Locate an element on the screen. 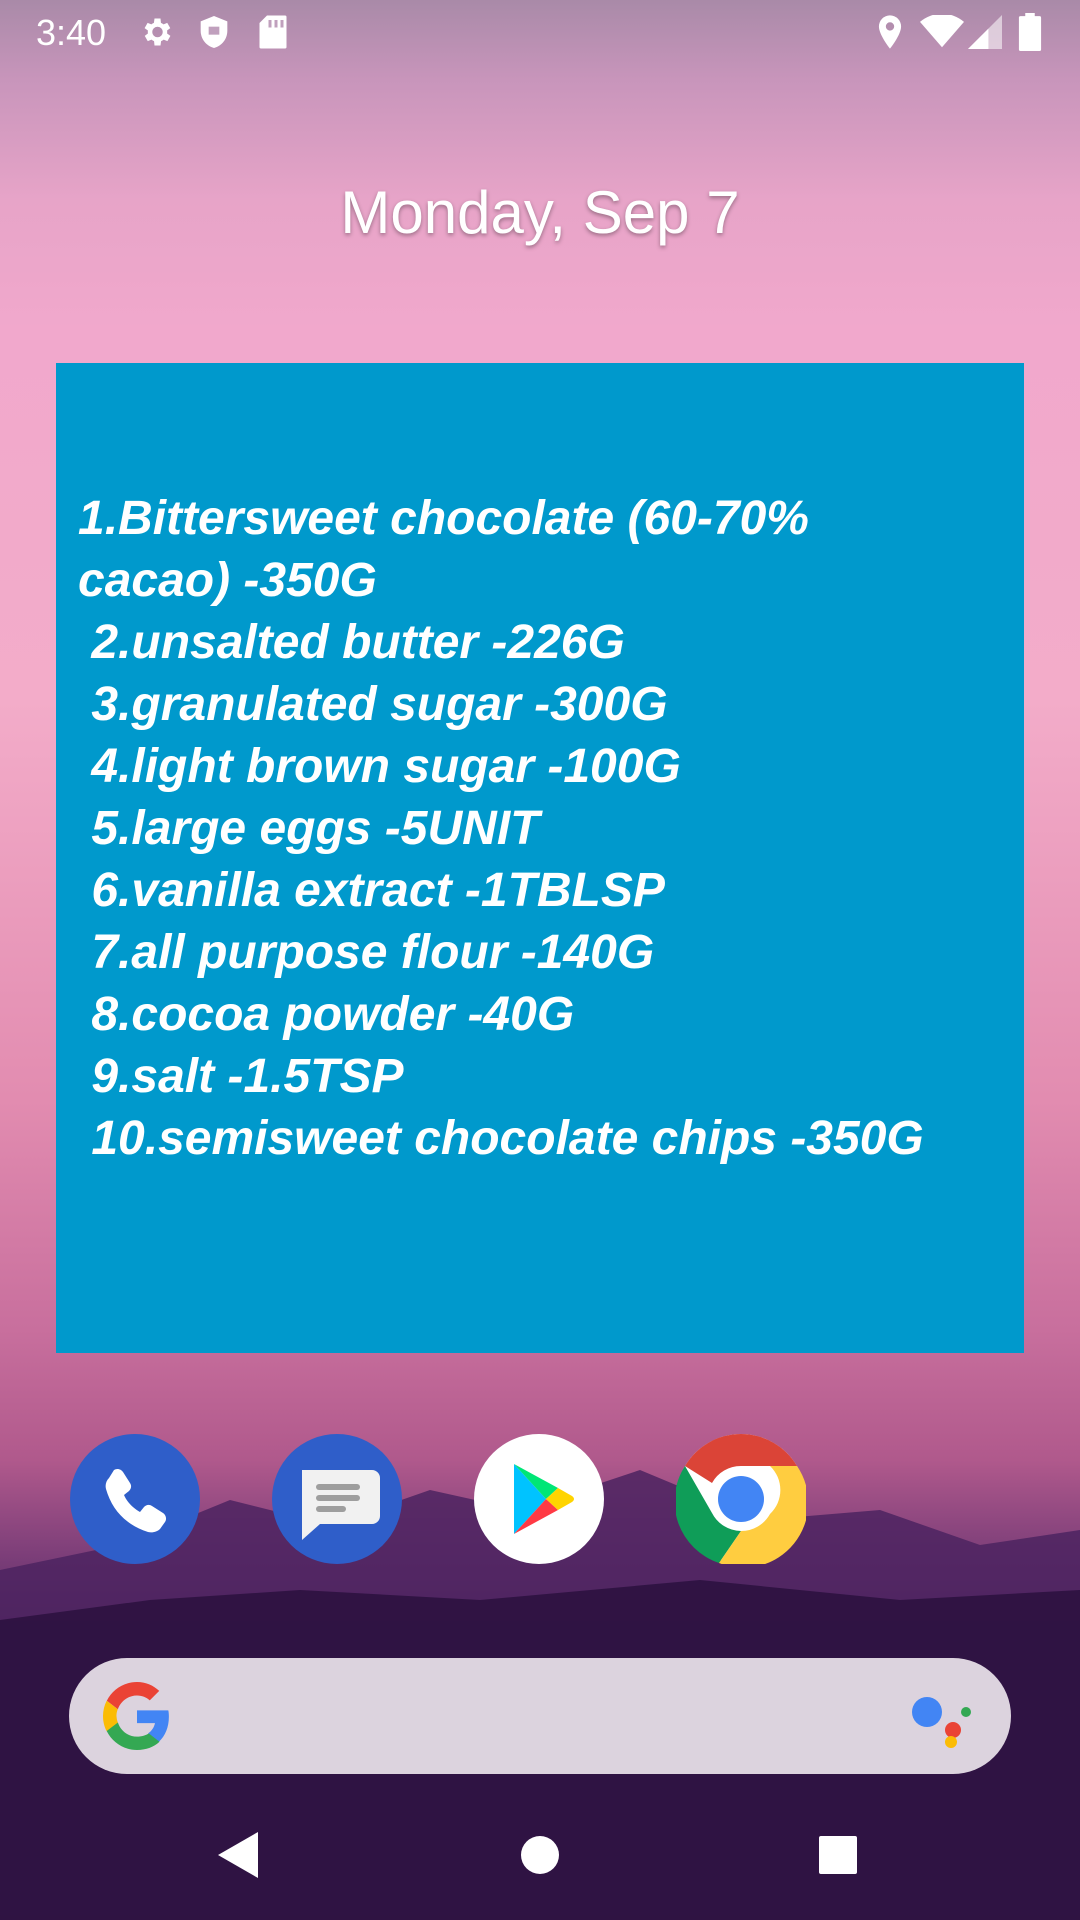 The width and height of the screenshot is (1080, 1920). phone-icon is located at coordinates (136, 1500).